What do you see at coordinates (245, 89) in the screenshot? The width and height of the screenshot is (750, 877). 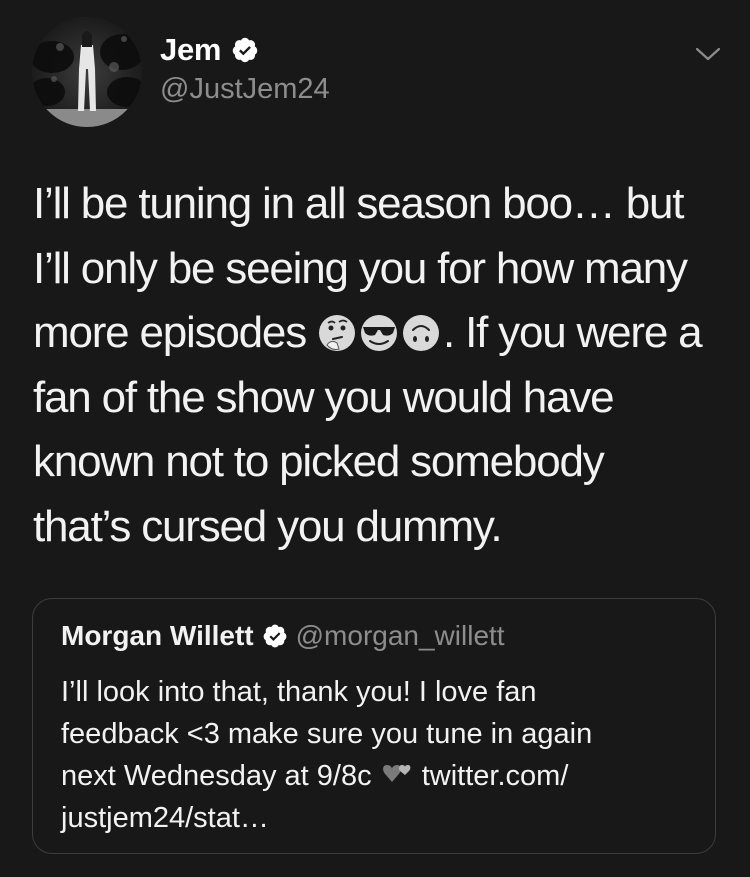 I see `author-handle: @JustJem24` at bounding box center [245, 89].